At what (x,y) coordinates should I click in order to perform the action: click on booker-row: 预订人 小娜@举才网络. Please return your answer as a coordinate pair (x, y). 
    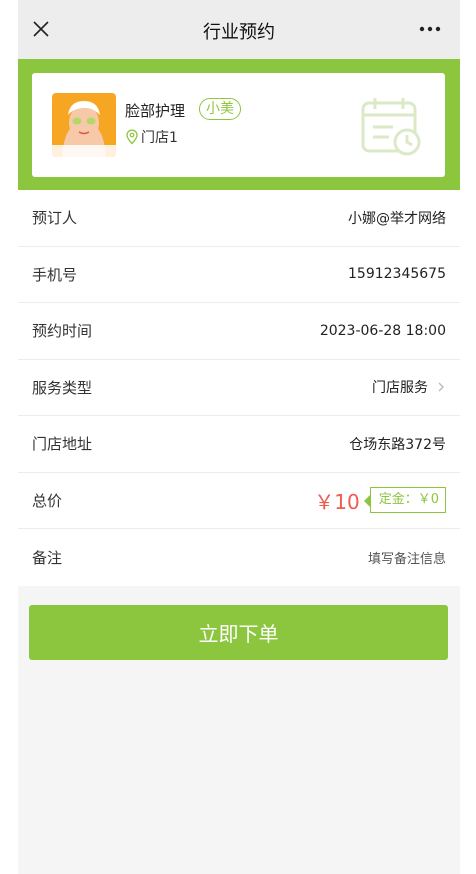
    Looking at the image, I should click on (239, 218).